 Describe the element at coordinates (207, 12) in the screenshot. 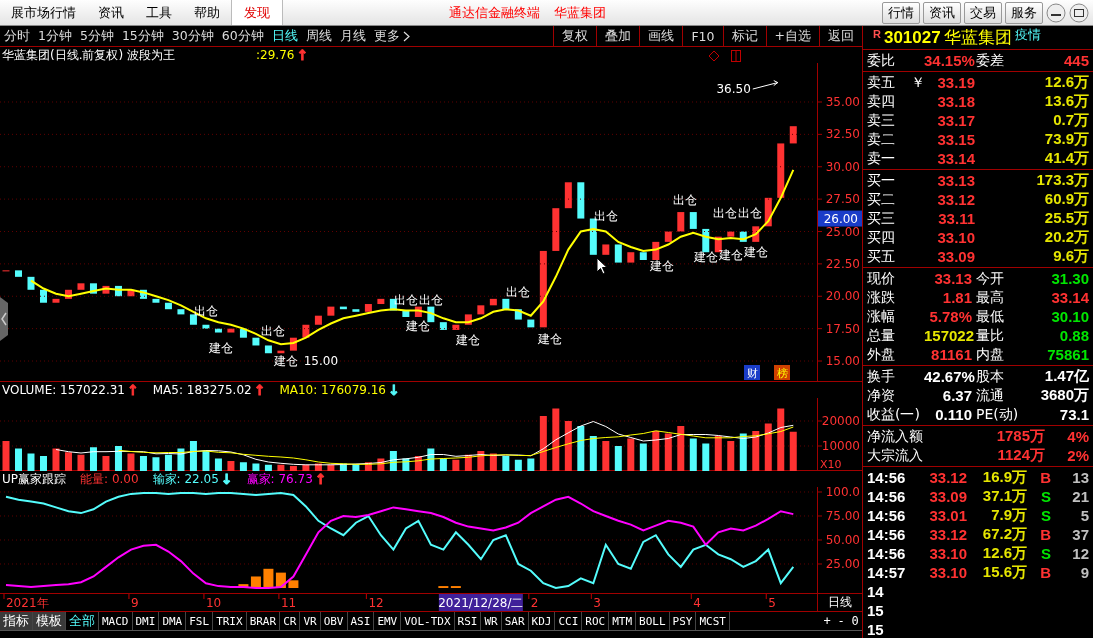

I see `menu-item: 帮助` at that location.